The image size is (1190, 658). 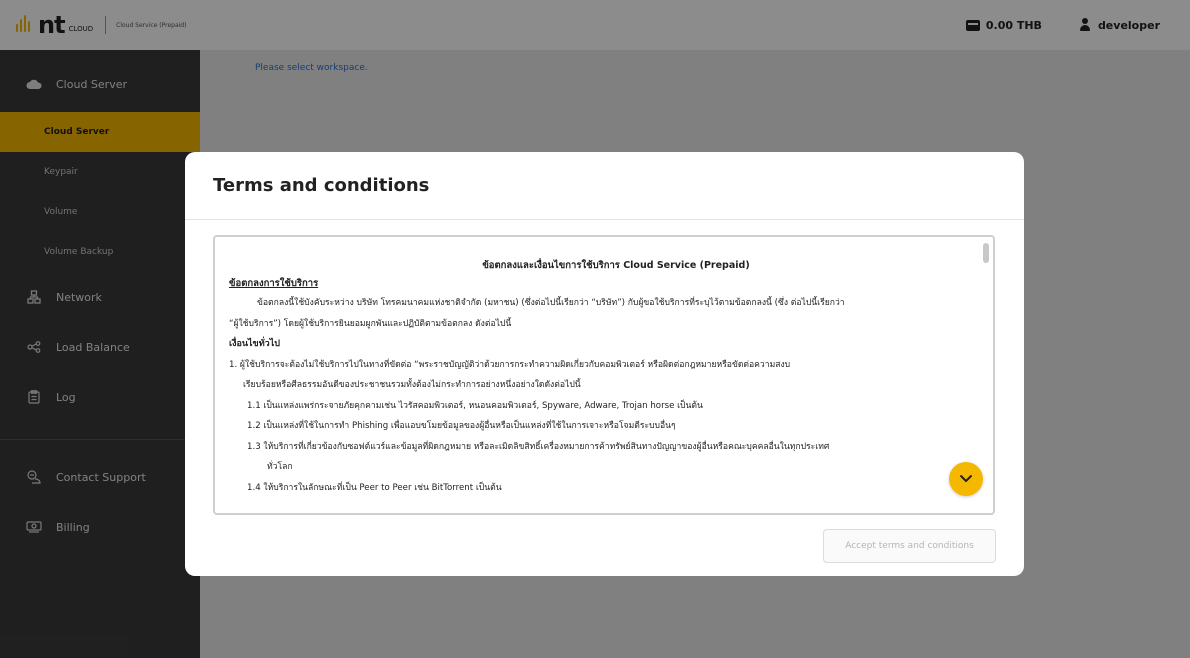 I want to click on chevron-down-icon, so click(x=966, y=478).